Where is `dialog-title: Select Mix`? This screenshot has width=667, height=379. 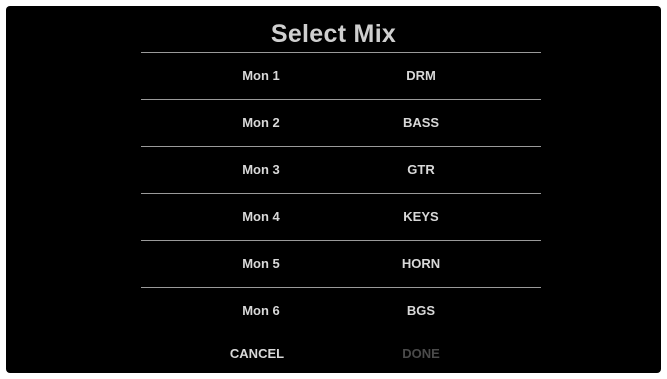 dialog-title: Select Mix is located at coordinates (333, 34).